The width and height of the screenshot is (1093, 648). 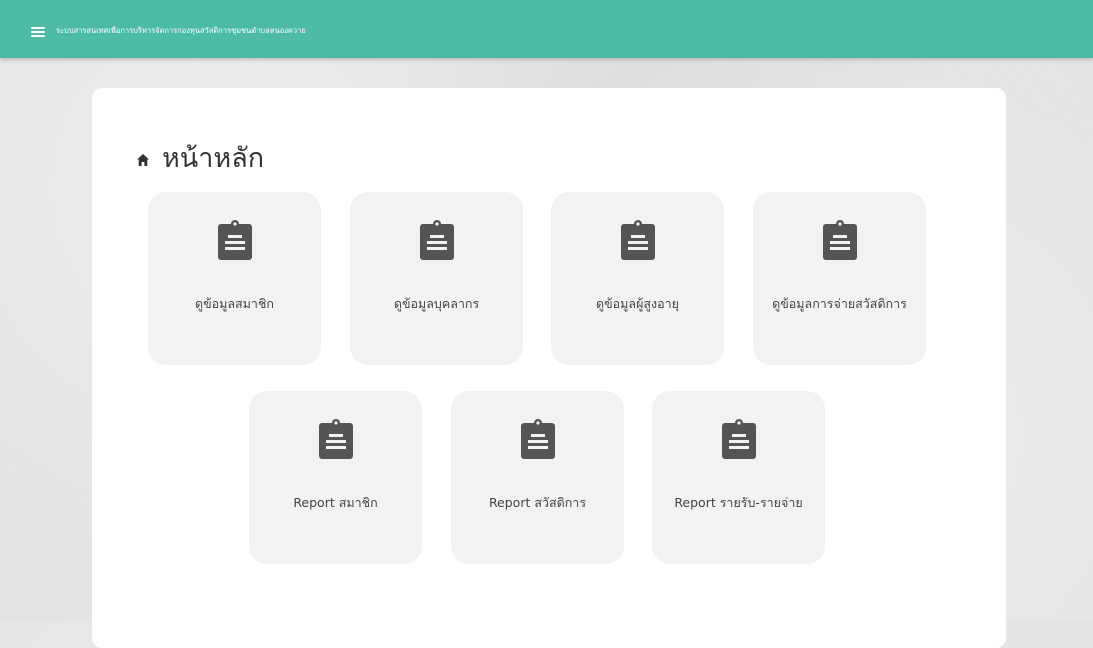 I want to click on tile-view-welfare-payments: ดูข้อมูลการจ่ายสวัสดิการ, so click(x=839, y=278).